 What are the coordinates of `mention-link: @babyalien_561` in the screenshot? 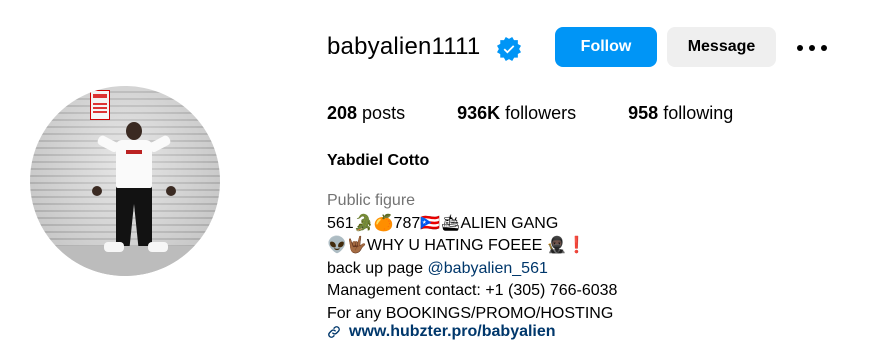 It's located at (488, 268).